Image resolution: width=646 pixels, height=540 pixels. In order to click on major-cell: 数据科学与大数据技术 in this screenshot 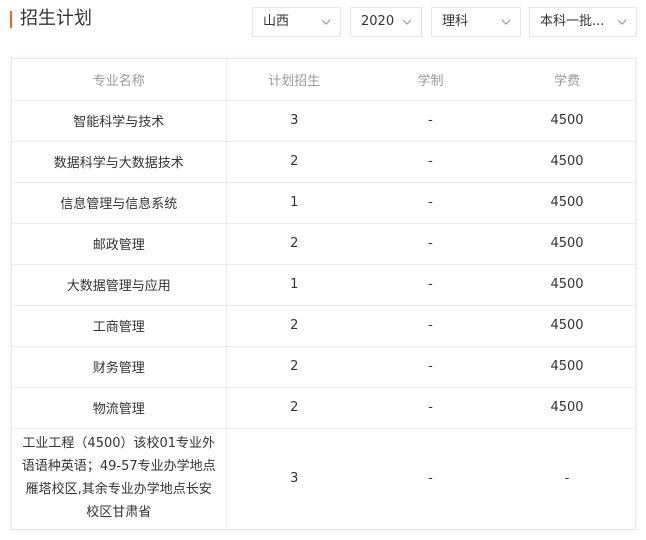, I will do `click(119, 162)`.